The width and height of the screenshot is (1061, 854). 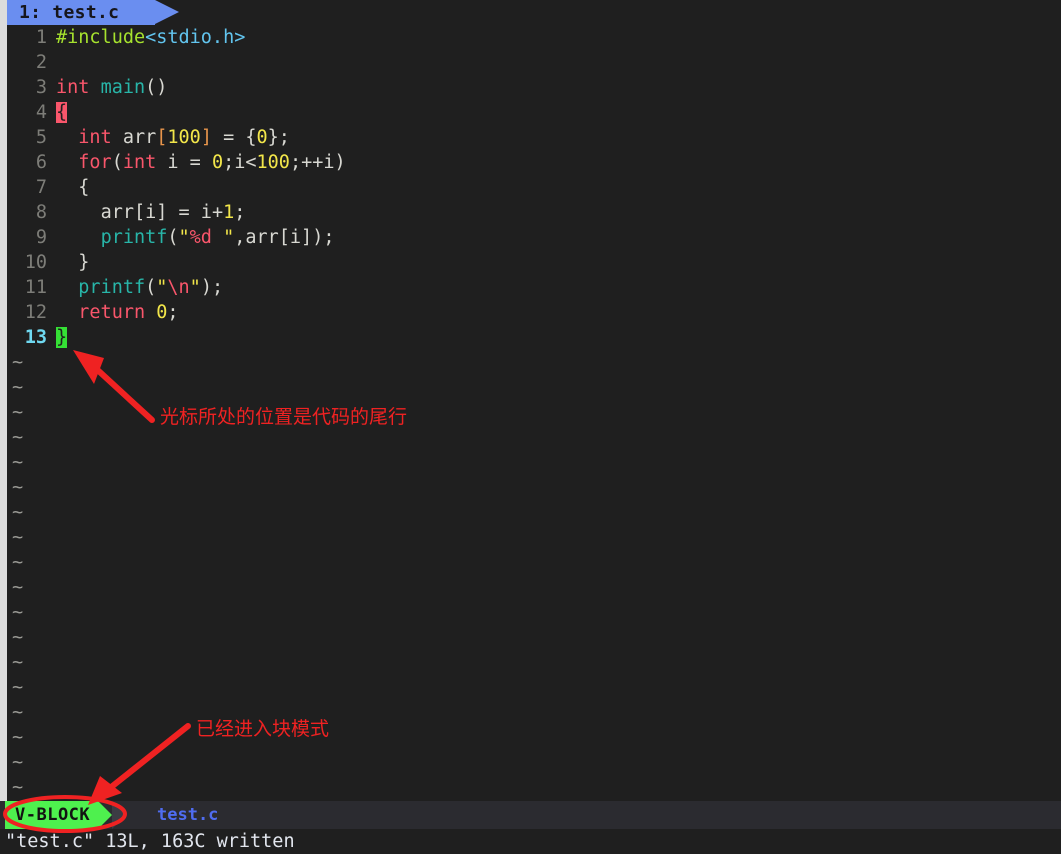 I want to click on code-line-8: 8 arr[i] = i+1;, so click(x=534, y=212).